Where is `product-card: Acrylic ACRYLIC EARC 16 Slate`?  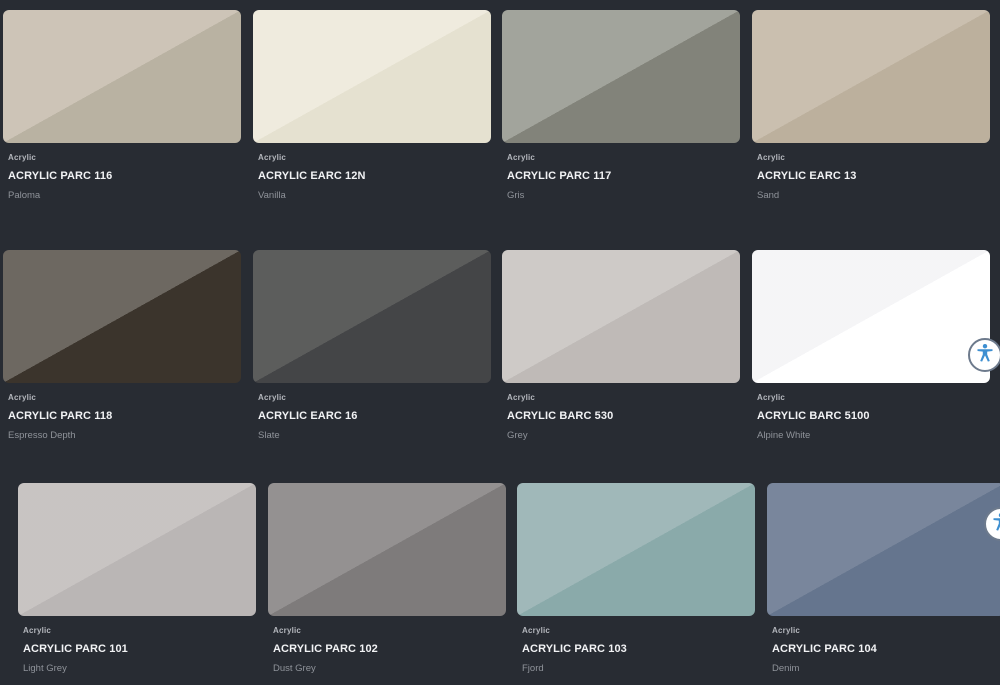
product-card: Acrylic ACRYLIC EARC 16 Slate is located at coordinates (372, 346).